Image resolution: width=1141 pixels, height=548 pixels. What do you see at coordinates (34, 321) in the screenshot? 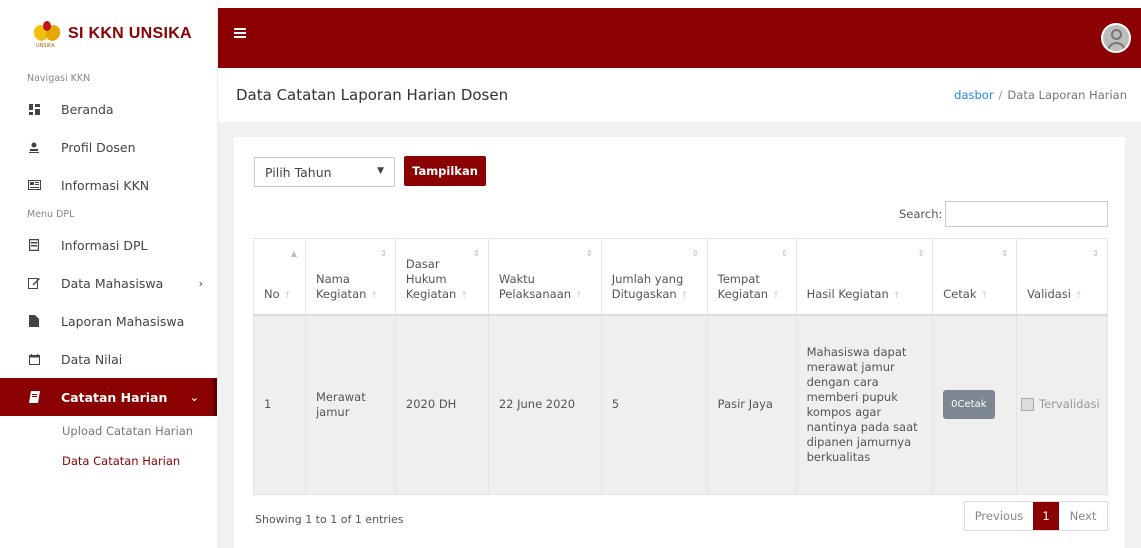
I see `file-icon` at bounding box center [34, 321].